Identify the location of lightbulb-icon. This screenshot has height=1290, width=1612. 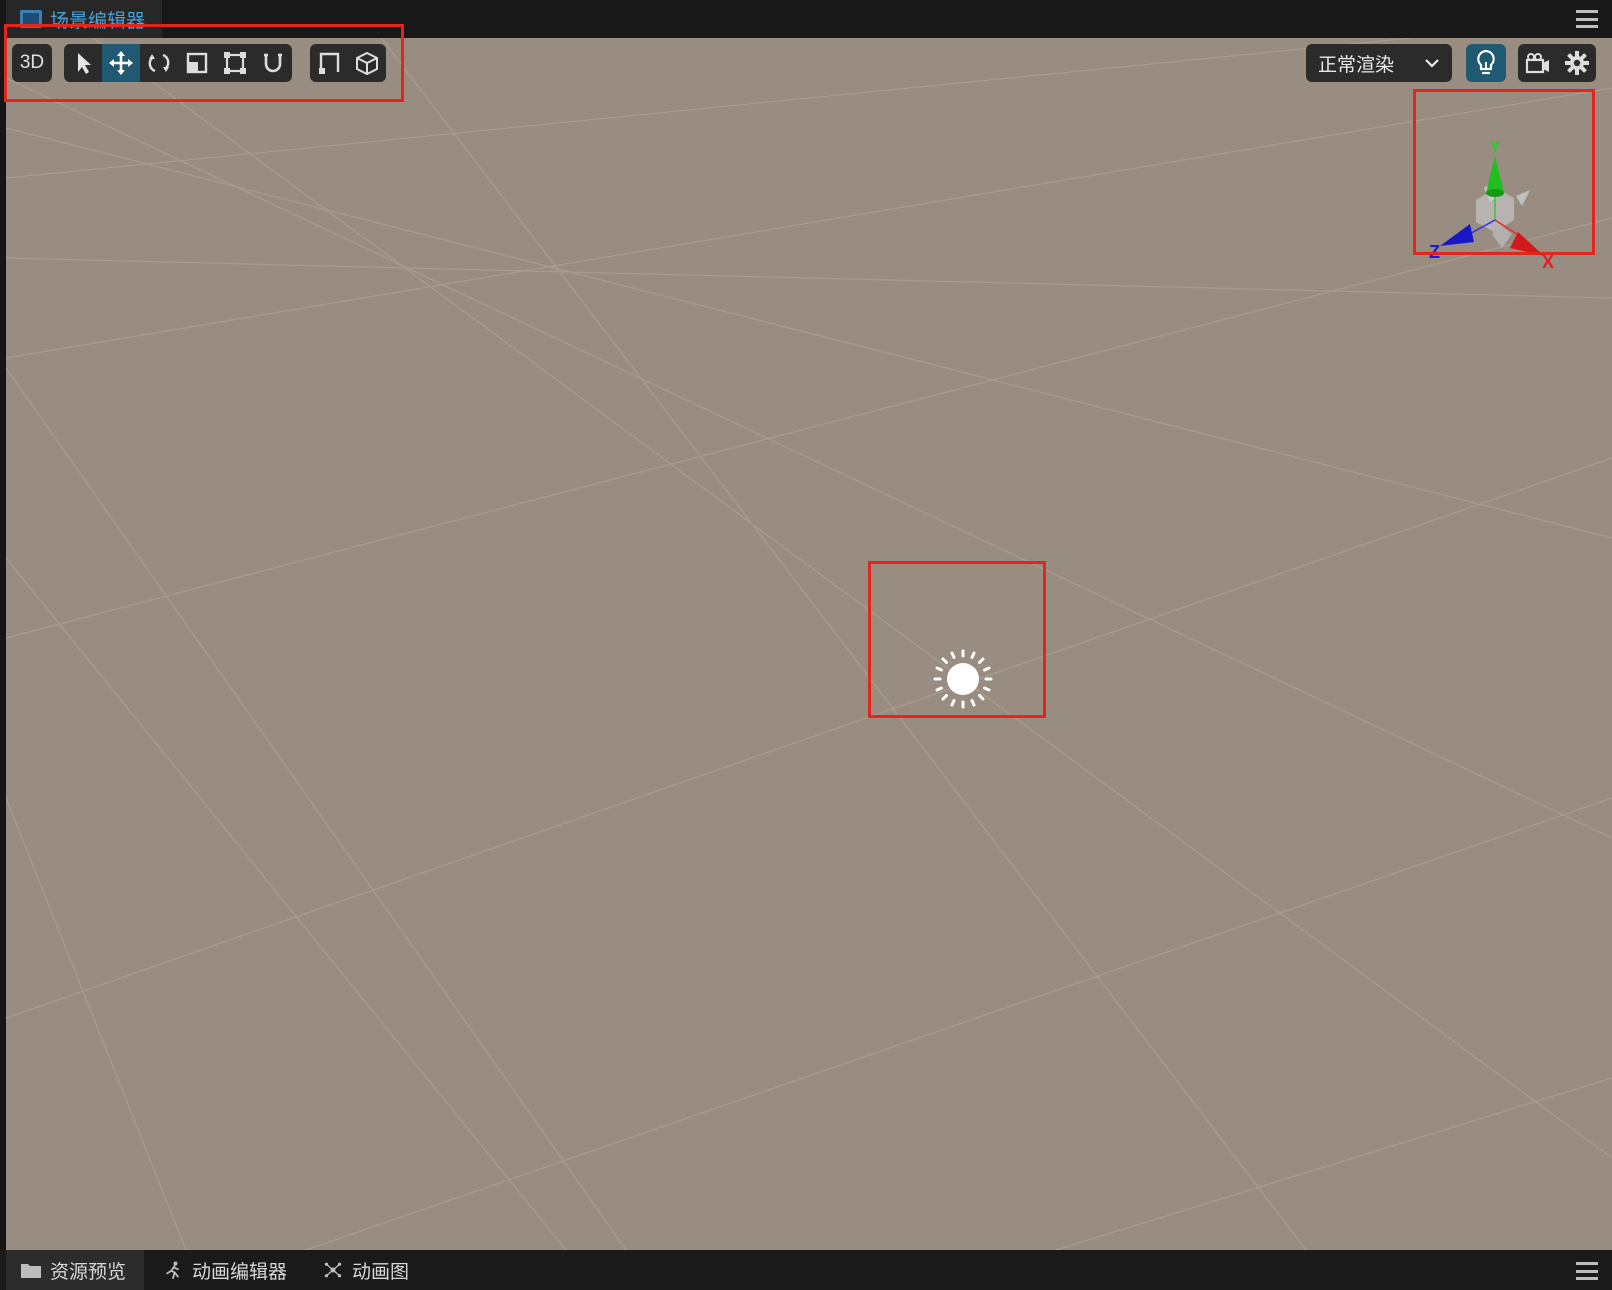
(1486, 62).